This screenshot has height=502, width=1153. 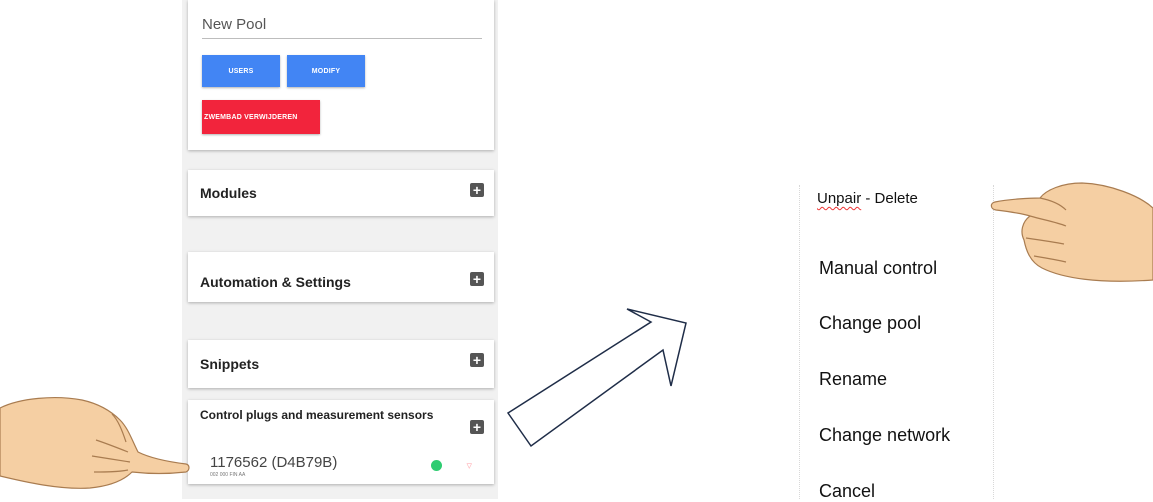 What do you see at coordinates (1071, 232) in the screenshot?
I see `pointing-hand-icon` at bounding box center [1071, 232].